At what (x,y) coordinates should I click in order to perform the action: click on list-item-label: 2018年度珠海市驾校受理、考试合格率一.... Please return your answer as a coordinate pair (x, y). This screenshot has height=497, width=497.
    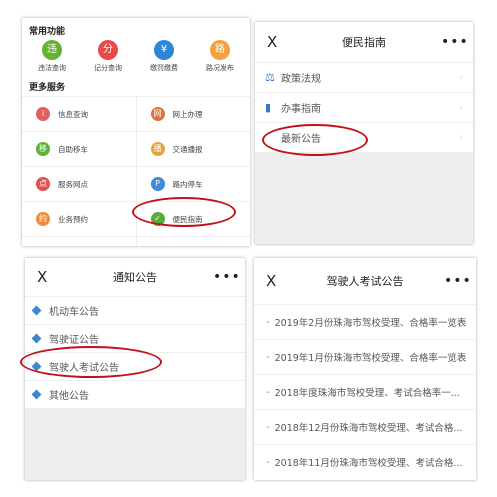
    Looking at the image, I should click on (367, 393).